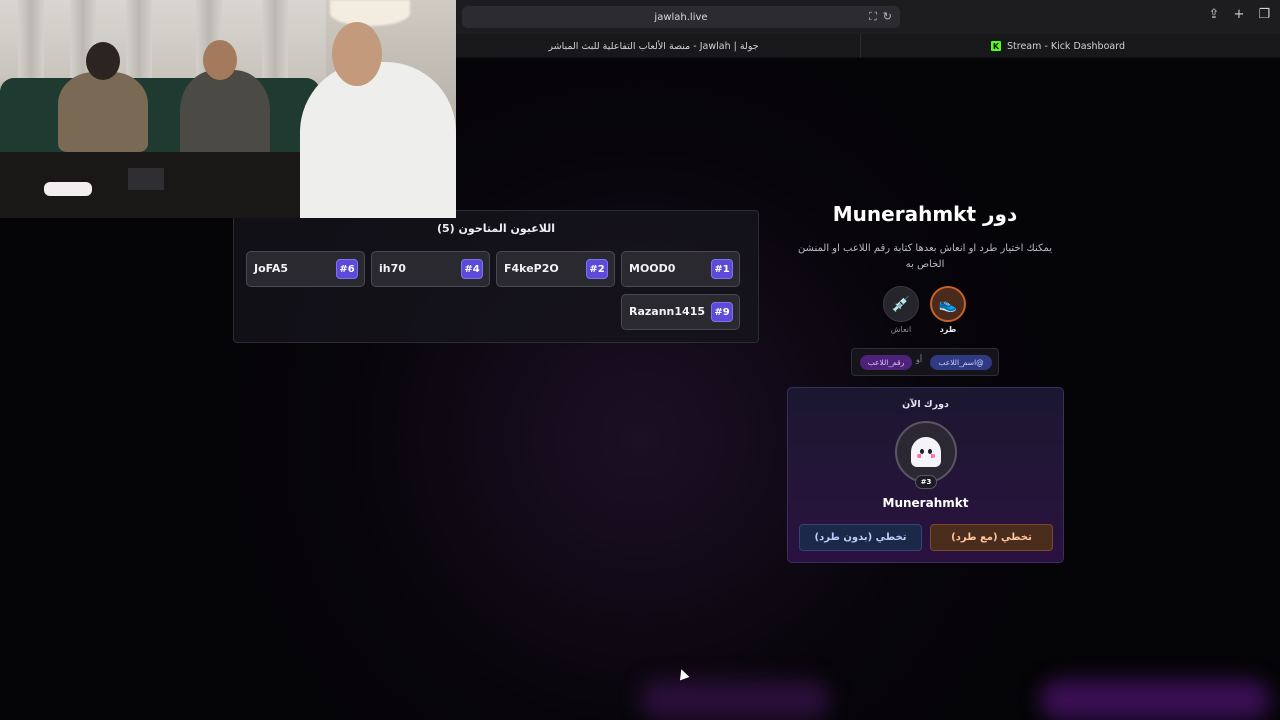 This screenshot has width=1280, height=720. Describe the element at coordinates (919, 359) in the screenshot. I see `format-or: أو` at that location.